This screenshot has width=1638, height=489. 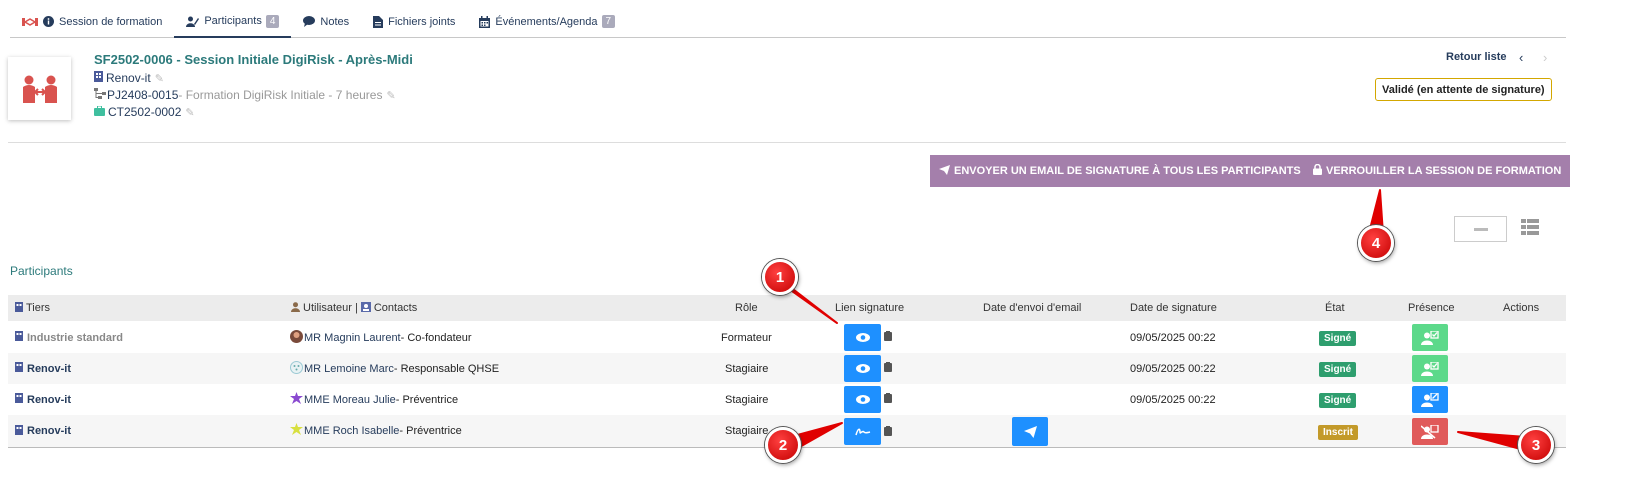 What do you see at coordinates (783, 445) in the screenshot?
I see `callout-marker-2: 2` at bounding box center [783, 445].